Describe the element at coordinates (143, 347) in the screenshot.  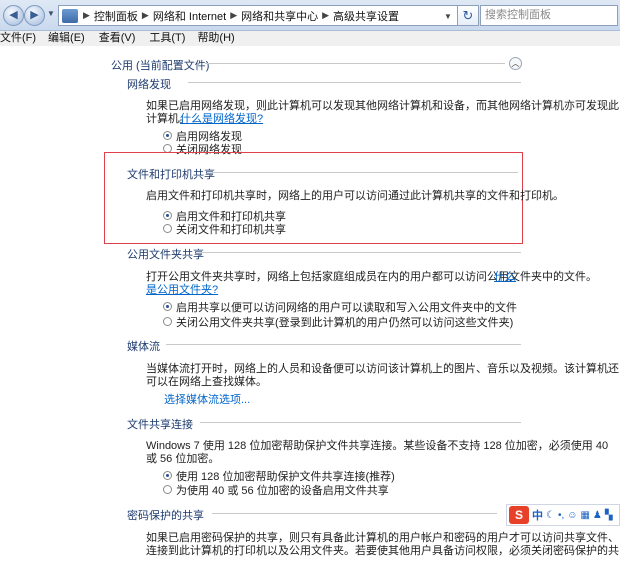
I see `section-title-media-streaming: 媒体流` at that location.